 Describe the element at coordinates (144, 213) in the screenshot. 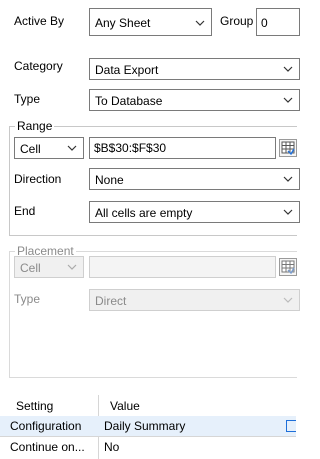

I see `end-value: All cells are empty` at that location.